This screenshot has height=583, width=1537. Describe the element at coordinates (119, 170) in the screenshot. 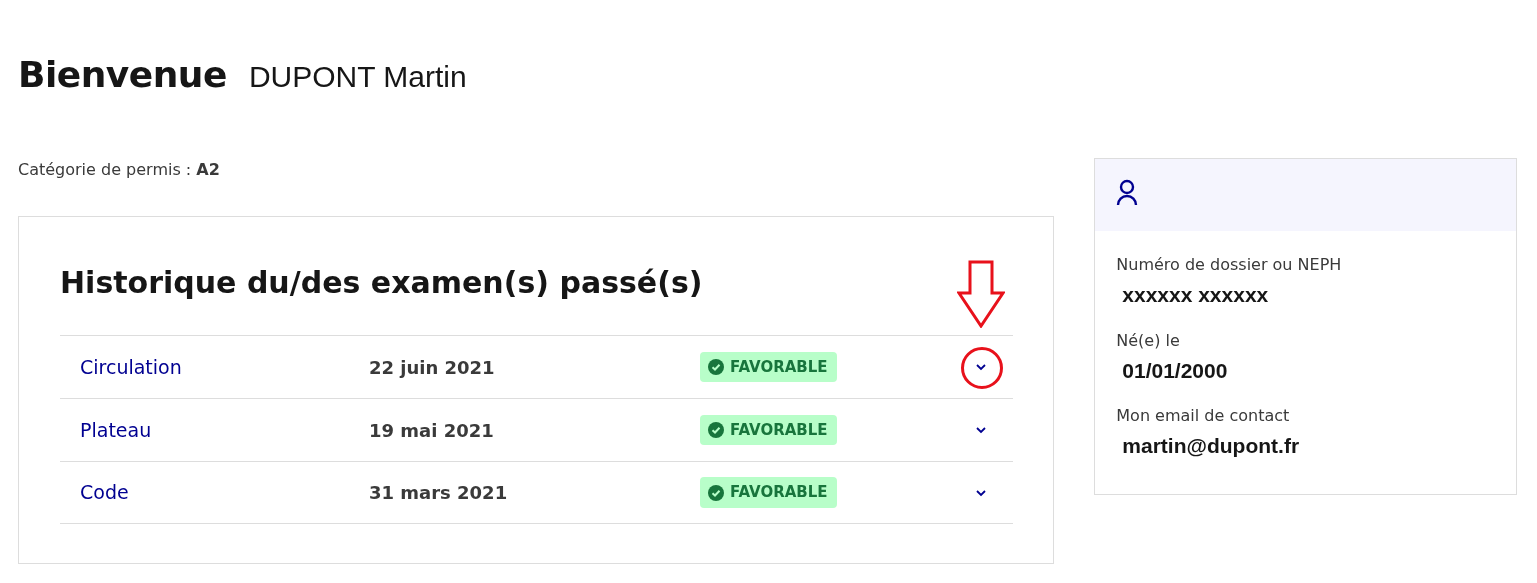

I see `licence-category: Catégorie de permis : A2` at that location.